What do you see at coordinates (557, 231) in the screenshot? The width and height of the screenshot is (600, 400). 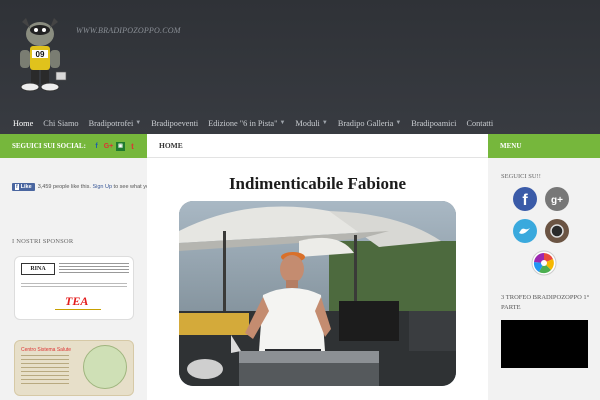 I see `instagram-icon` at bounding box center [557, 231].